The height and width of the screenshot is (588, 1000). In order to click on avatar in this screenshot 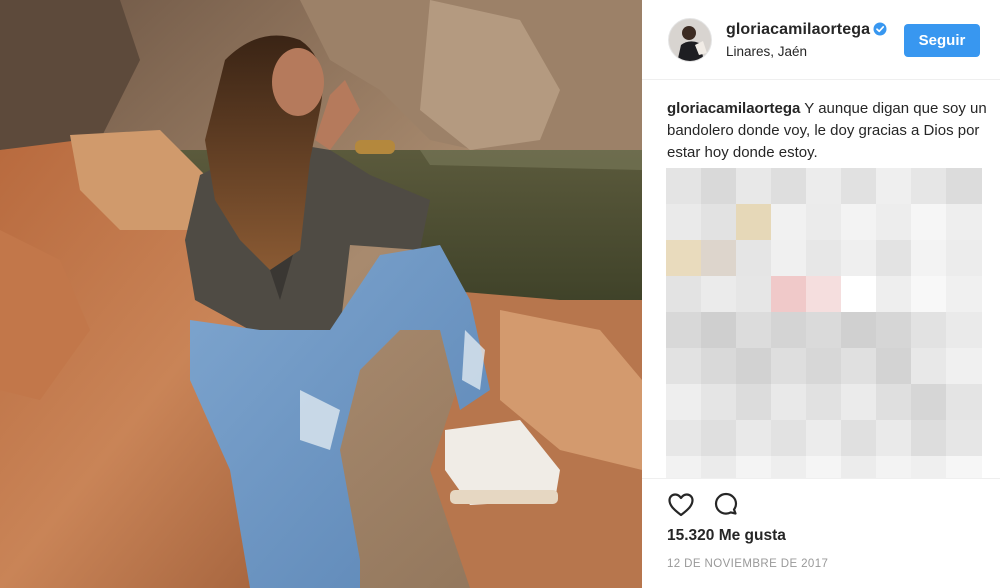, I will do `click(690, 40)`.